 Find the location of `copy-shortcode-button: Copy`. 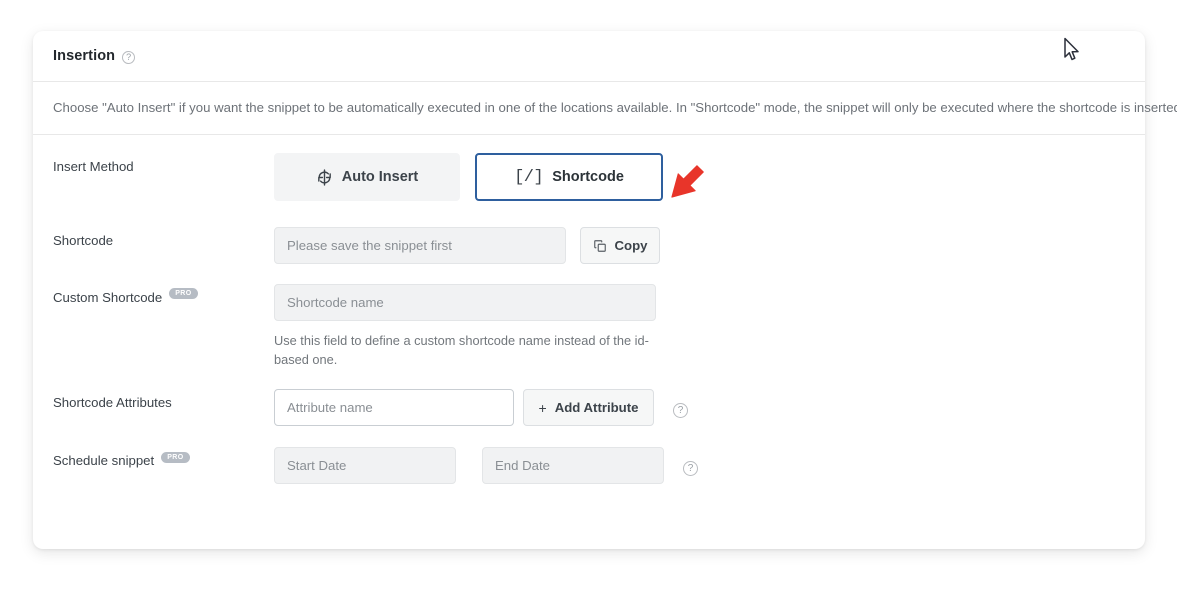

copy-shortcode-button: Copy is located at coordinates (620, 245).